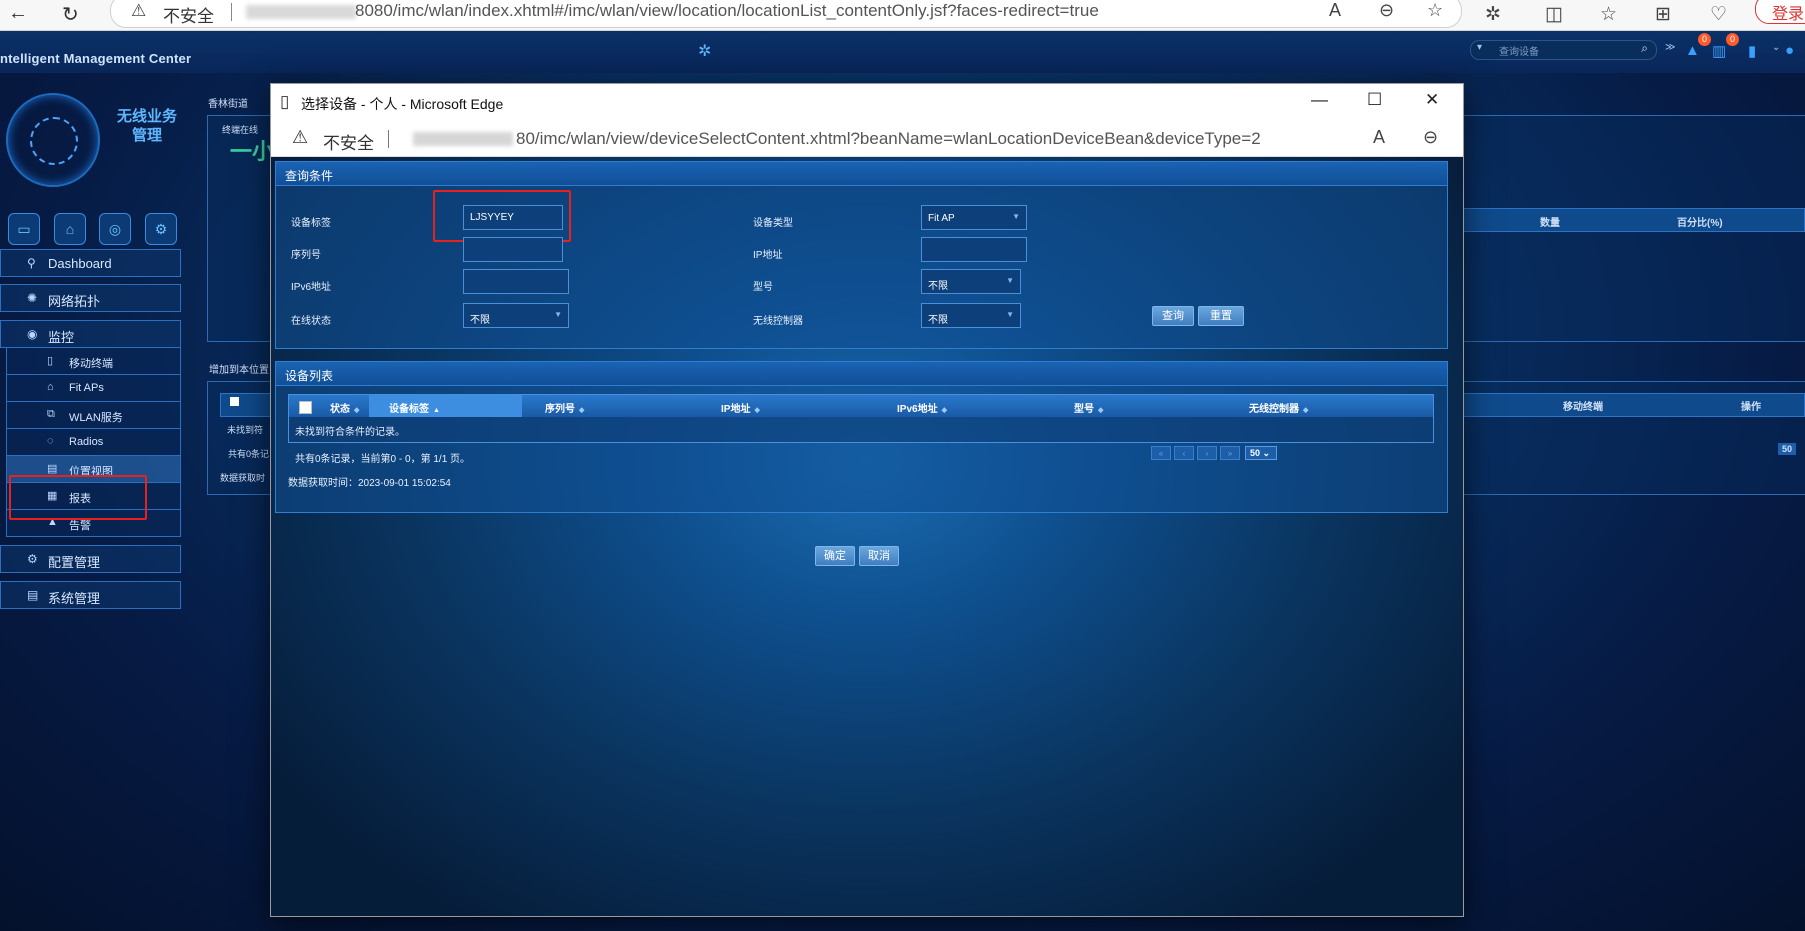 The width and height of the screenshot is (1805, 931). I want to click on col-controller-label: 无线控制器, so click(1274, 409).